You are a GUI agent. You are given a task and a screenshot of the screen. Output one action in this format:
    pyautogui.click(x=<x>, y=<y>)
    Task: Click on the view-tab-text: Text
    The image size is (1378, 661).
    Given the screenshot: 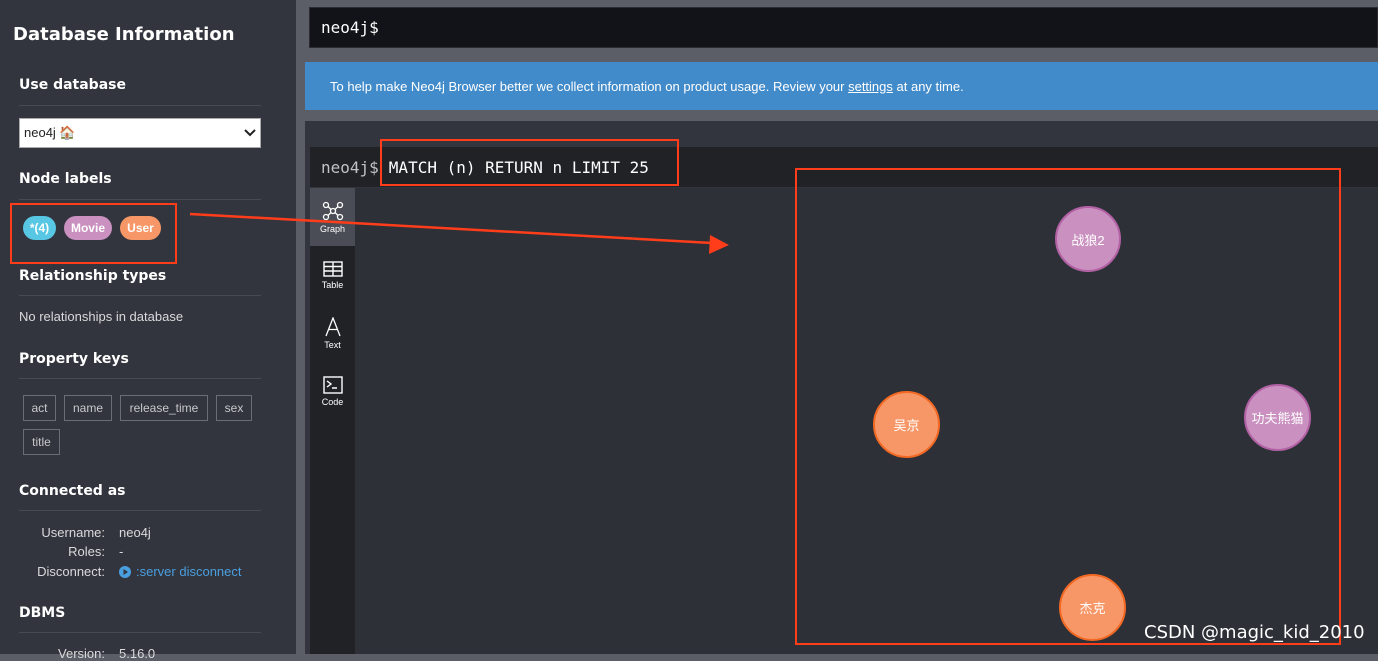 What is the action you would take?
    pyautogui.click(x=332, y=333)
    